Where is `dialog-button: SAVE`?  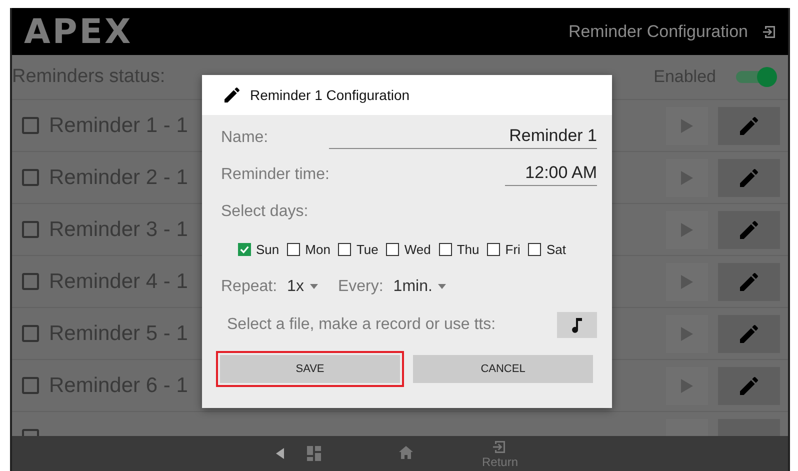
dialog-button: SAVE is located at coordinates (310, 369).